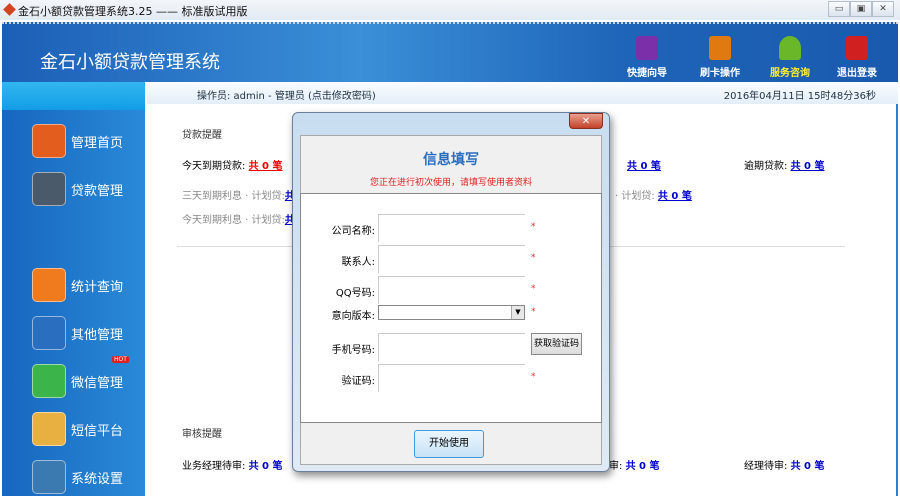 This screenshot has height=496, width=900. What do you see at coordinates (73, 303) in the screenshot?
I see `sidebar: 管理首页 贷款管理 统计查询 其他管理 微信管理 HOT 短信平台 系统设置` at bounding box center [73, 303].